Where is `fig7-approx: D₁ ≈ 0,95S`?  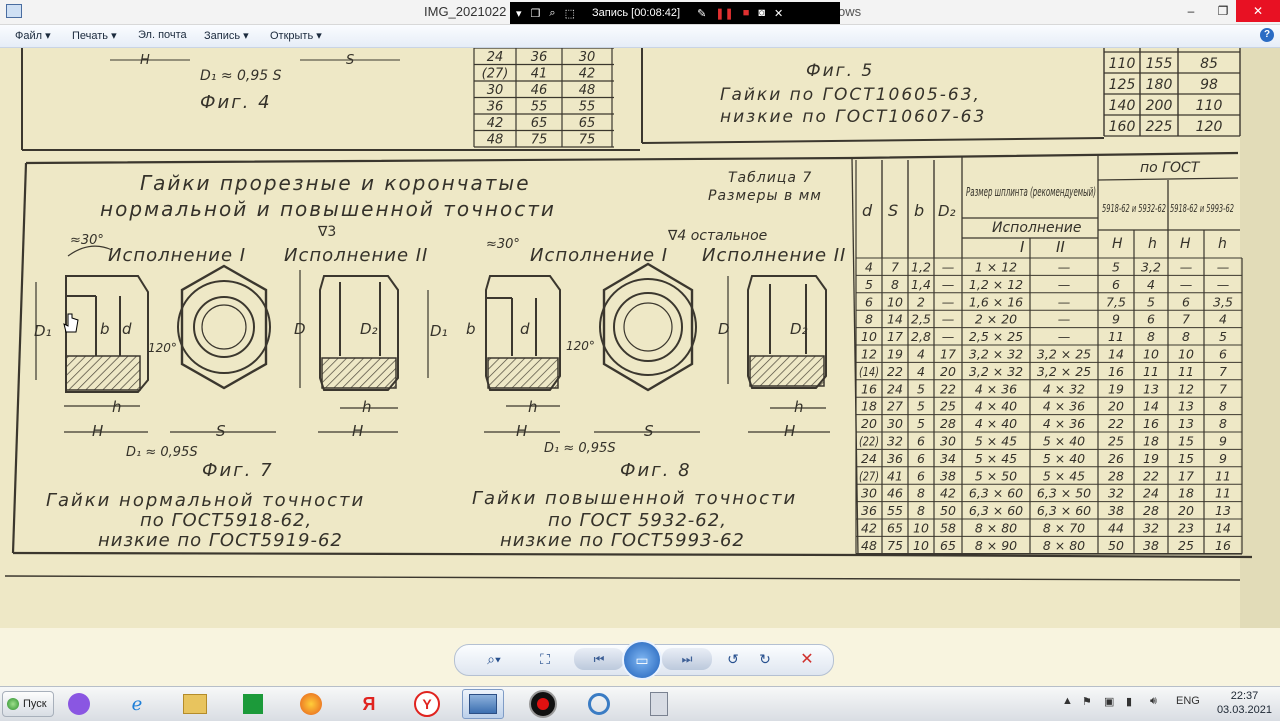 fig7-approx: D₁ ≈ 0,95S is located at coordinates (162, 452).